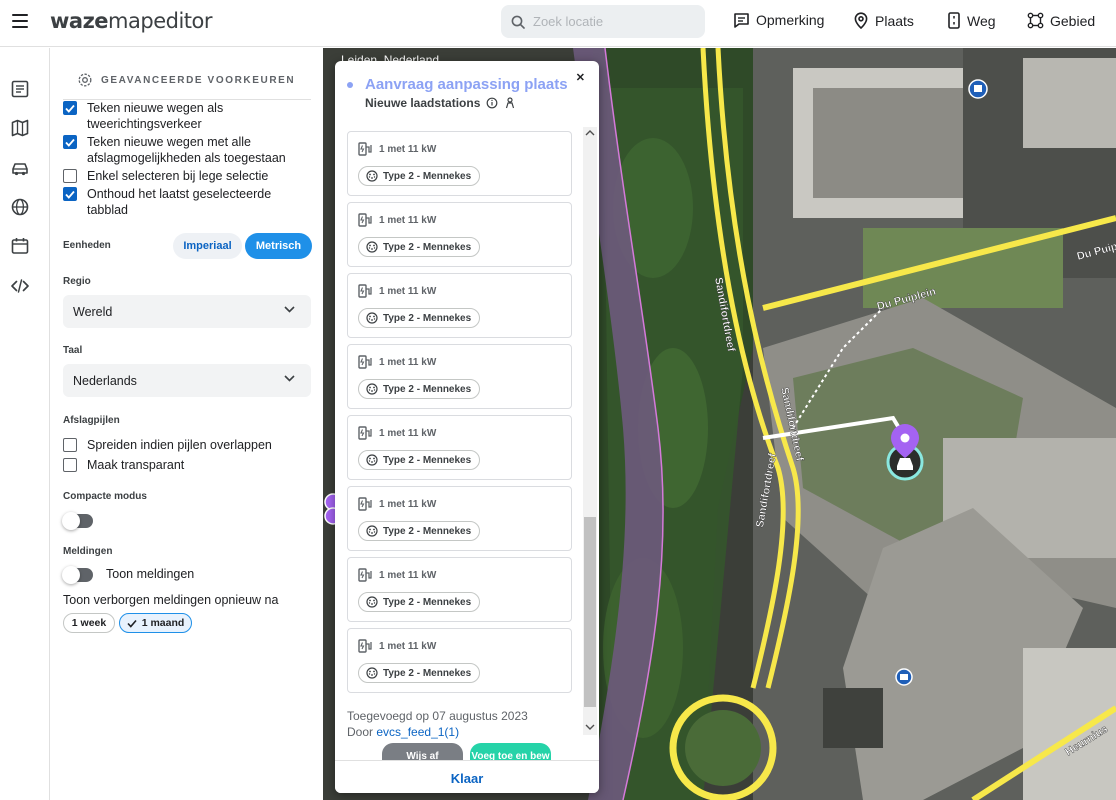 The height and width of the screenshot is (800, 1116). I want to click on notifications-toggle, so click(77, 575).